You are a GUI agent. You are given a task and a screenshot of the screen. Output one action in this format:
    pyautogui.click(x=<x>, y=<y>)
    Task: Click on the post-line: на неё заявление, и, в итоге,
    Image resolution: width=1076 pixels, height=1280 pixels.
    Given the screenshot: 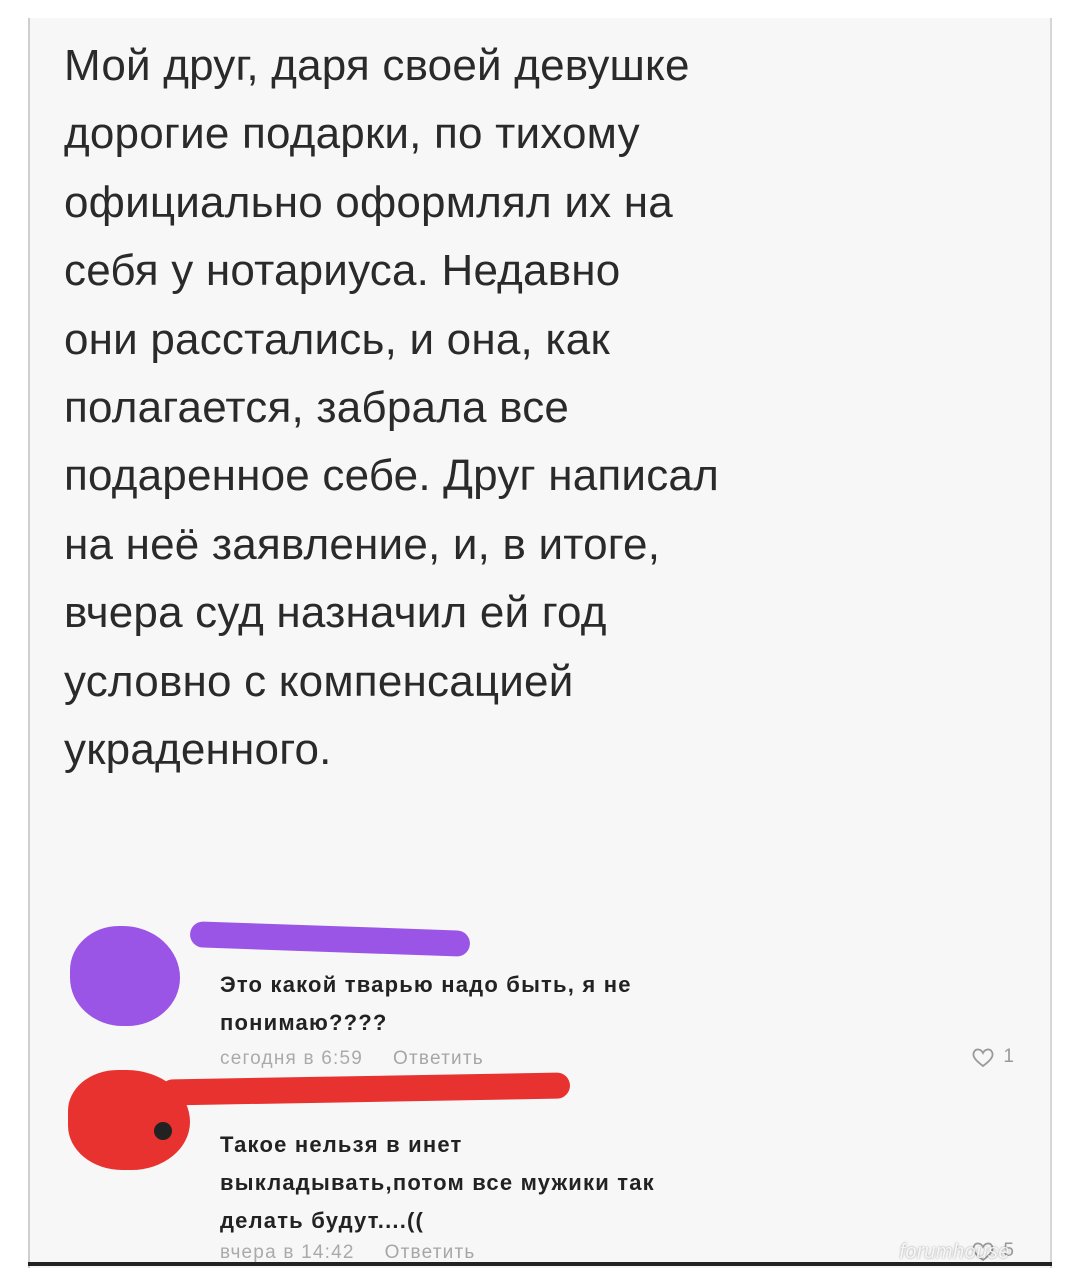 What is the action you would take?
    pyautogui.click(x=362, y=544)
    